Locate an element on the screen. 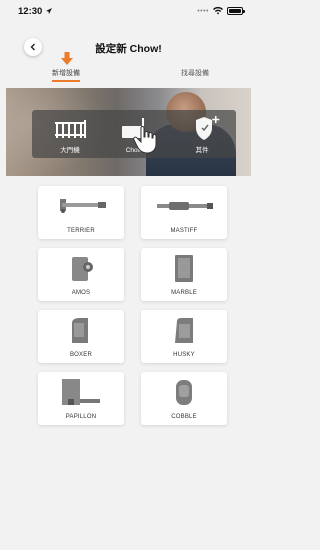  status-time: 12:30 is located at coordinates (30, 11).